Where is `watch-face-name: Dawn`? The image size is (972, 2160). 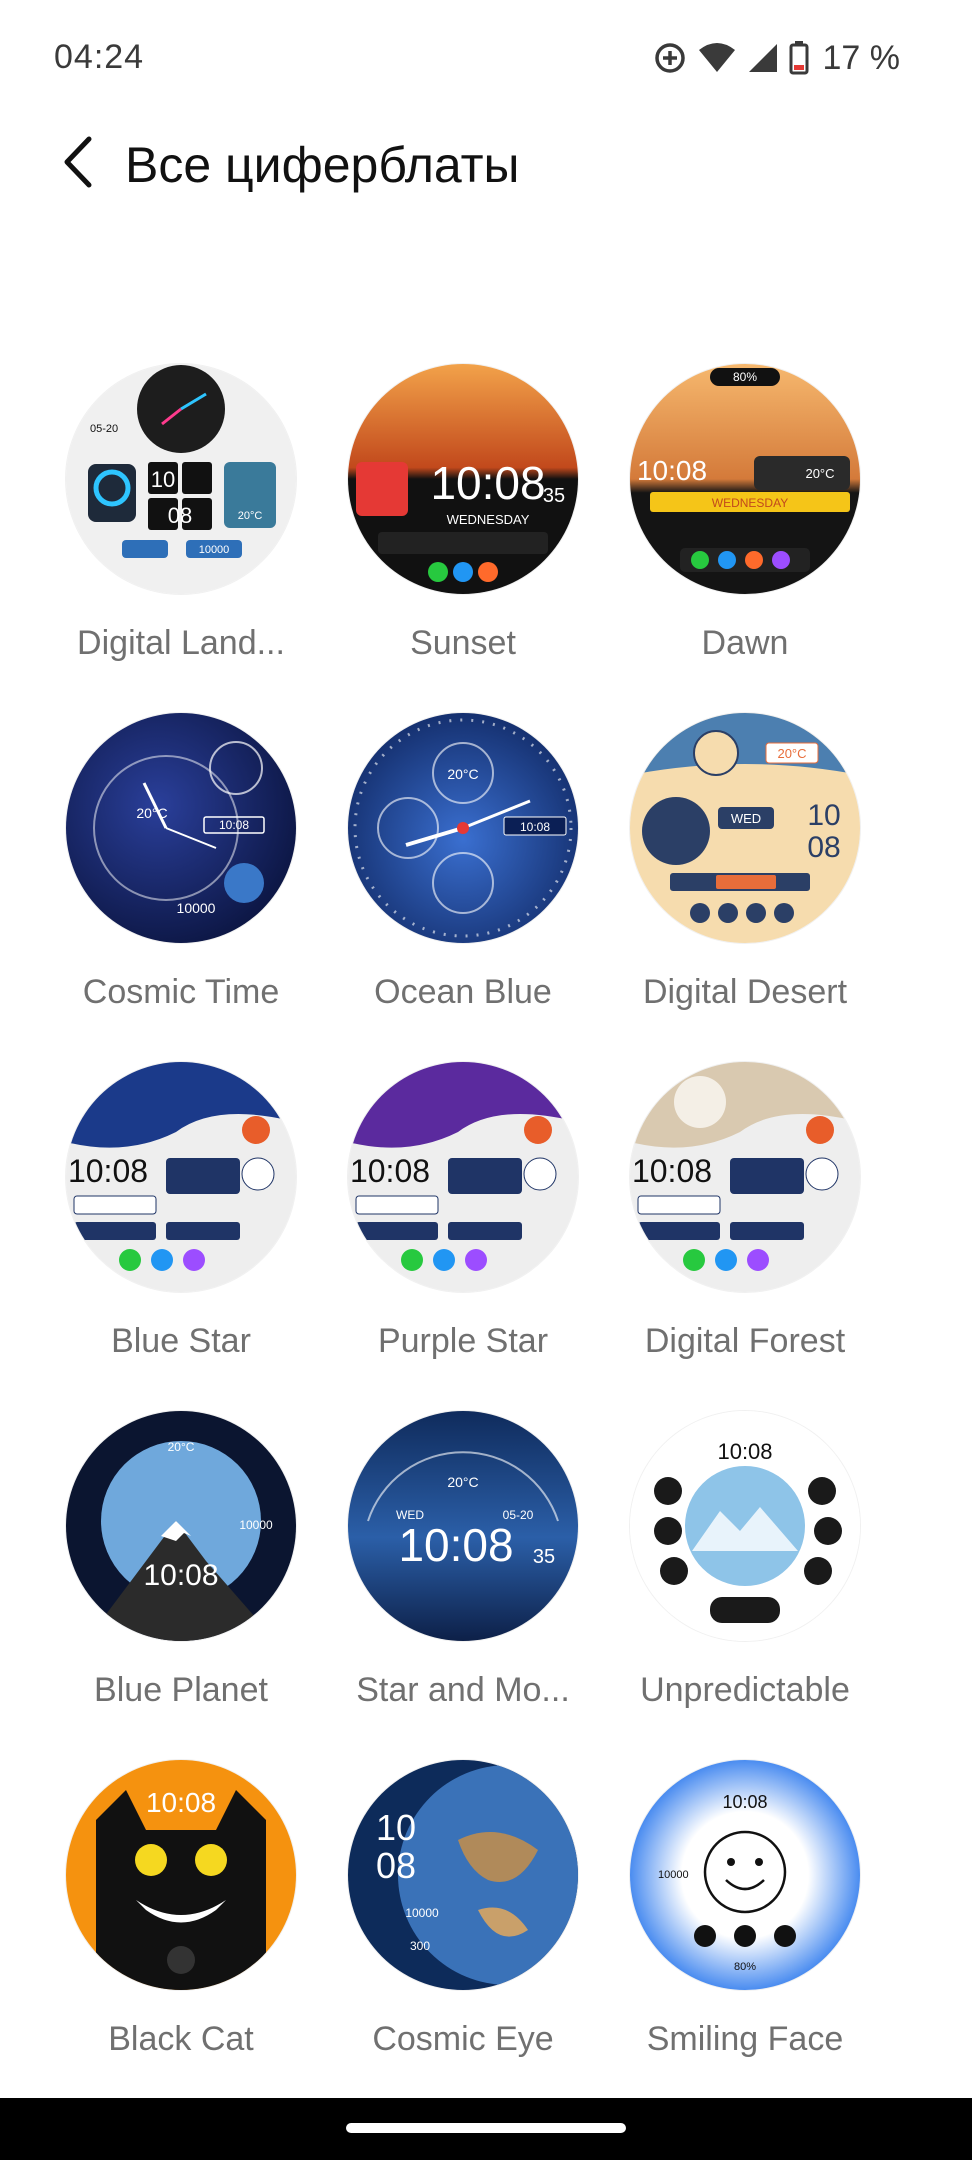 watch-face-name: Dawn is located at coordinates (745, 643).